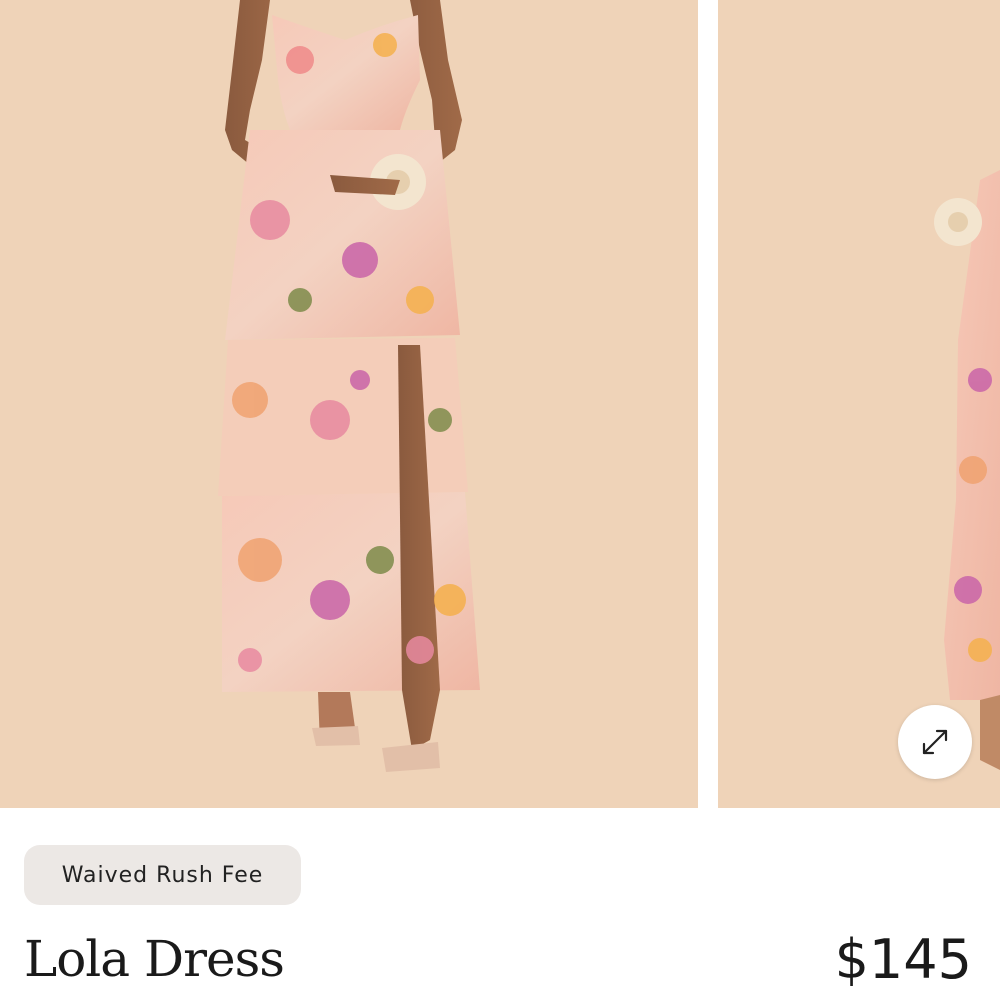 The height and width of the screenshot is (1000, 1000). Describe the element at coordinates (903, 959) in the screenshot. I see `product-price: $145` at that location.